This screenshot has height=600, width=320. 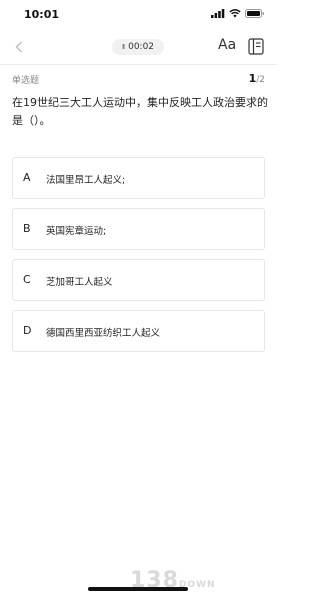 What do you see at coordinates (27, 228) in the screenshot?
I see `option-letter: B` at bounding box center [27, 228].